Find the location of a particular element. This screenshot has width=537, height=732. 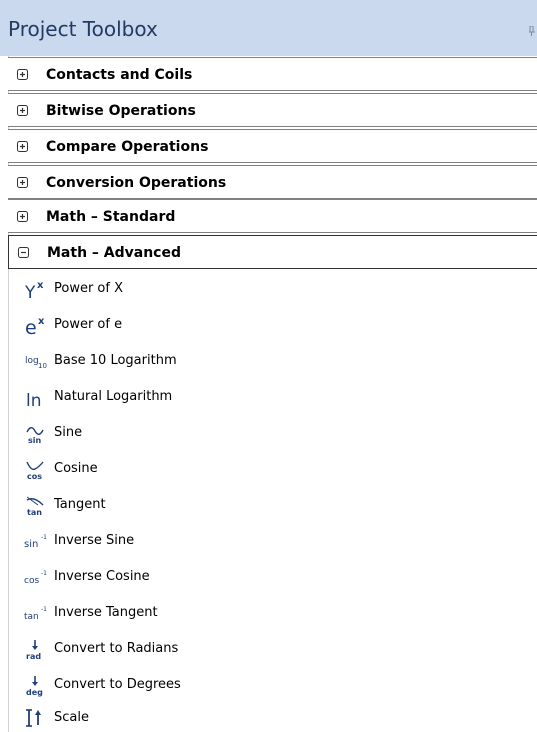

category-label: Compare Operations is located at coordinates (127, 147).